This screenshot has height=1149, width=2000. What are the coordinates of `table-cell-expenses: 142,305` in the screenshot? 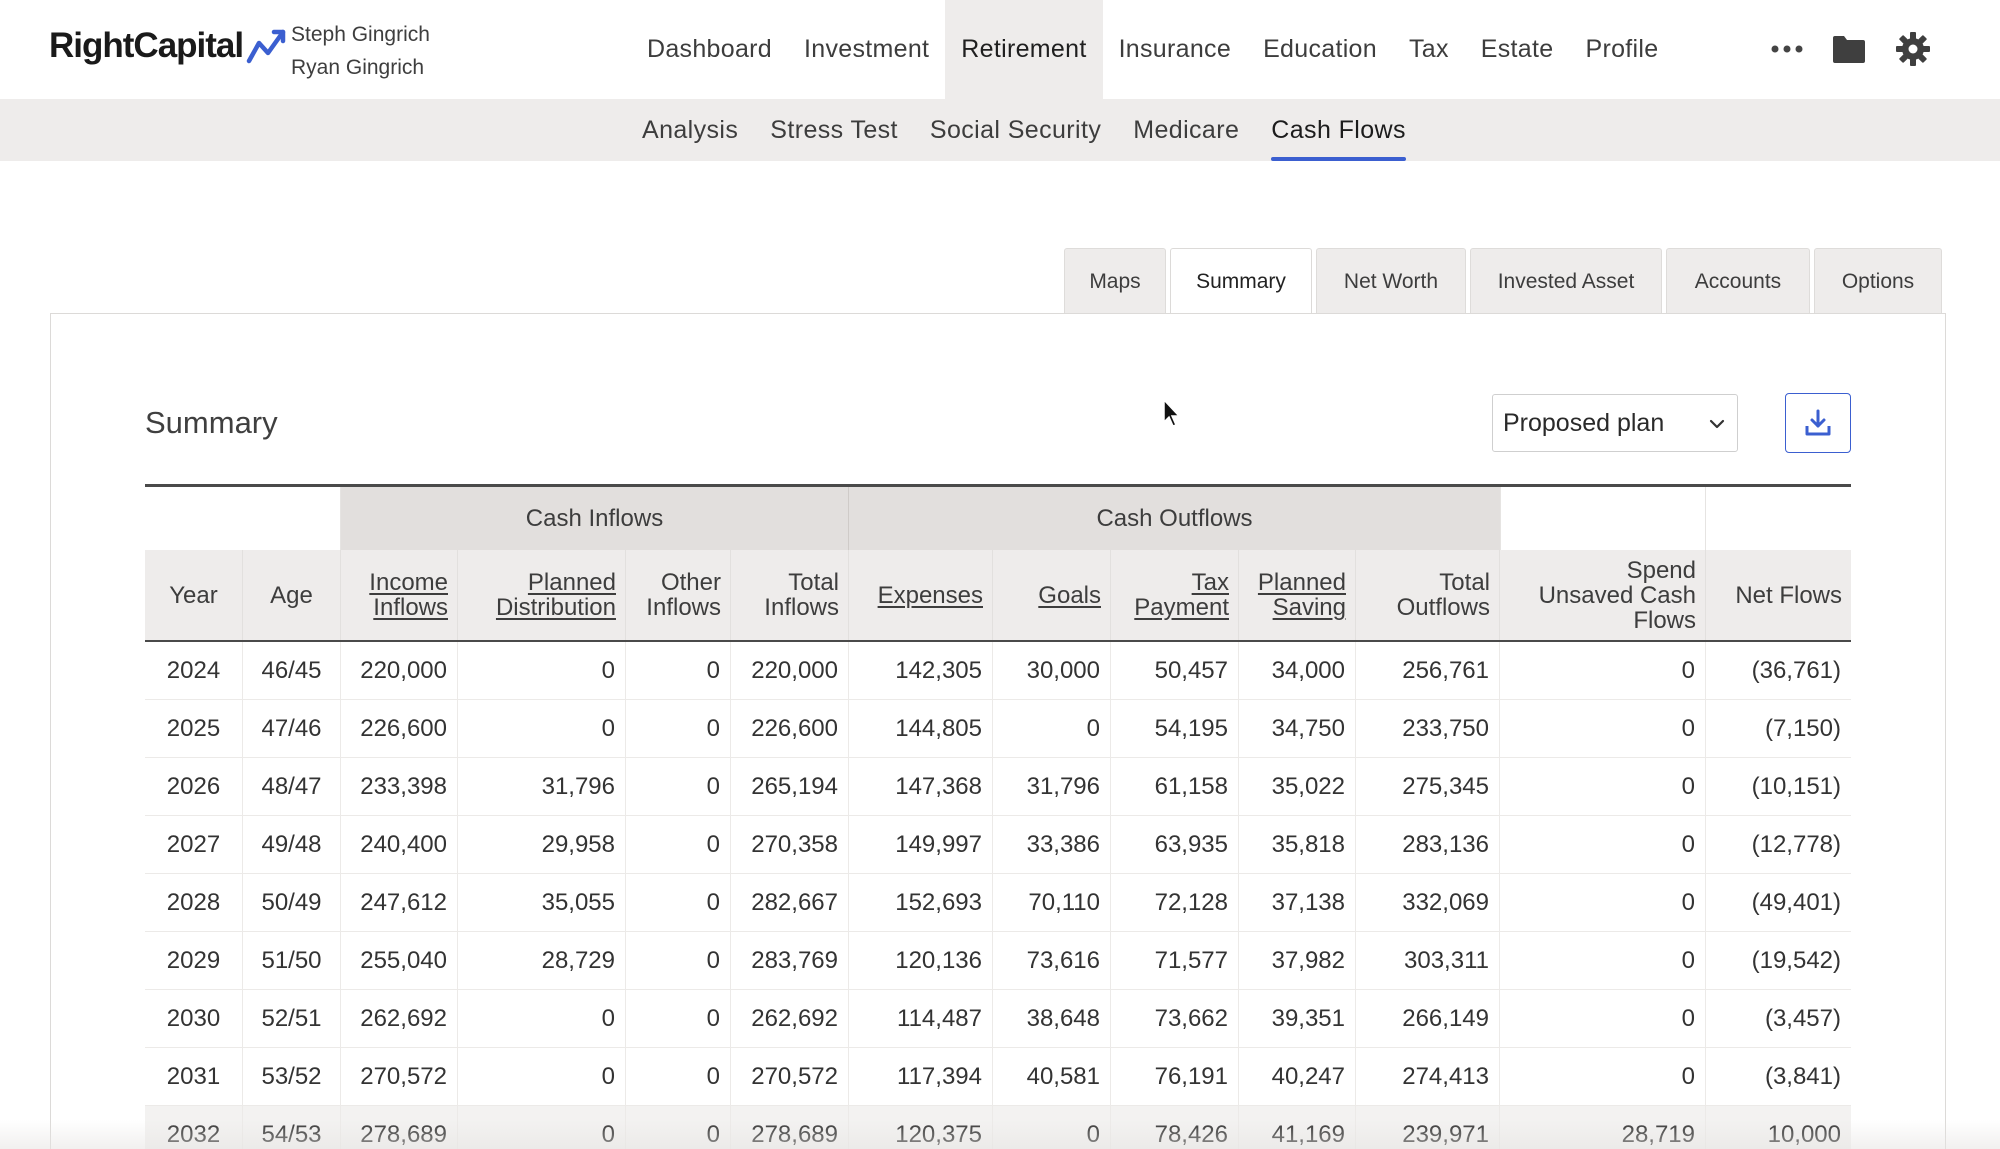 It's located at (921, 670).